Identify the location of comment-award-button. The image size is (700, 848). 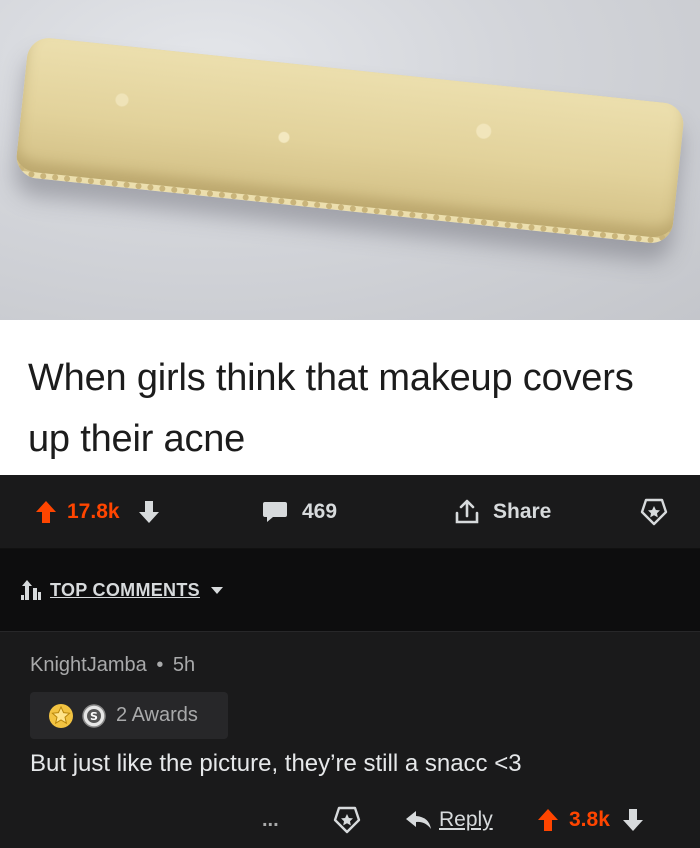
(347, 820).